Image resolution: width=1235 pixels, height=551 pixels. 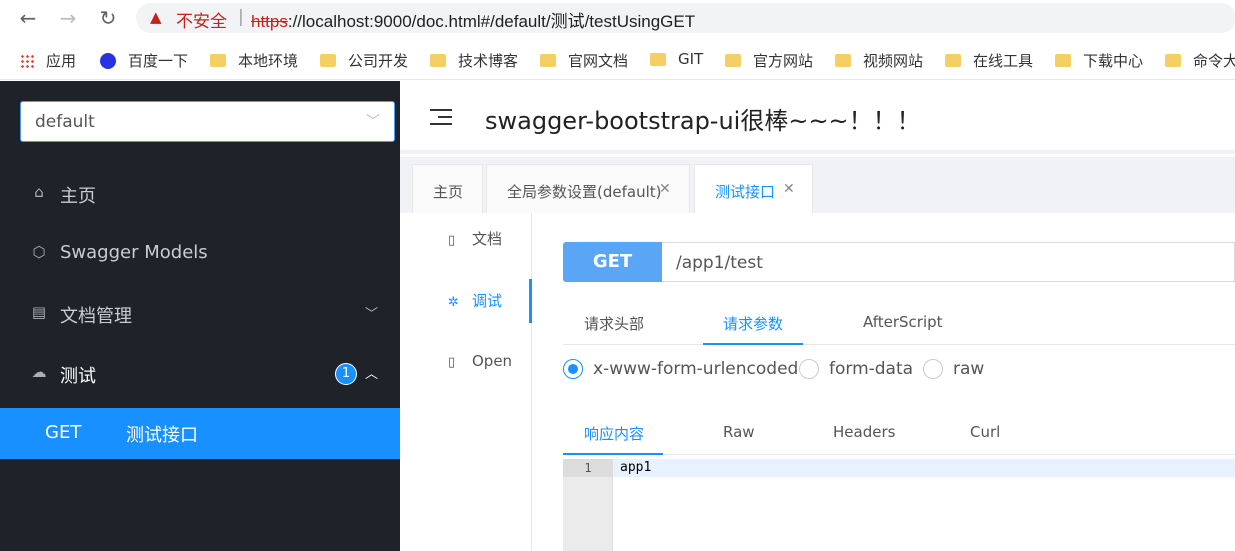 What do you see at coordinates (1099, 60) in the screenshot?
I see `bookmark-folder: 下载中心` at bounding box center [1099, 60].